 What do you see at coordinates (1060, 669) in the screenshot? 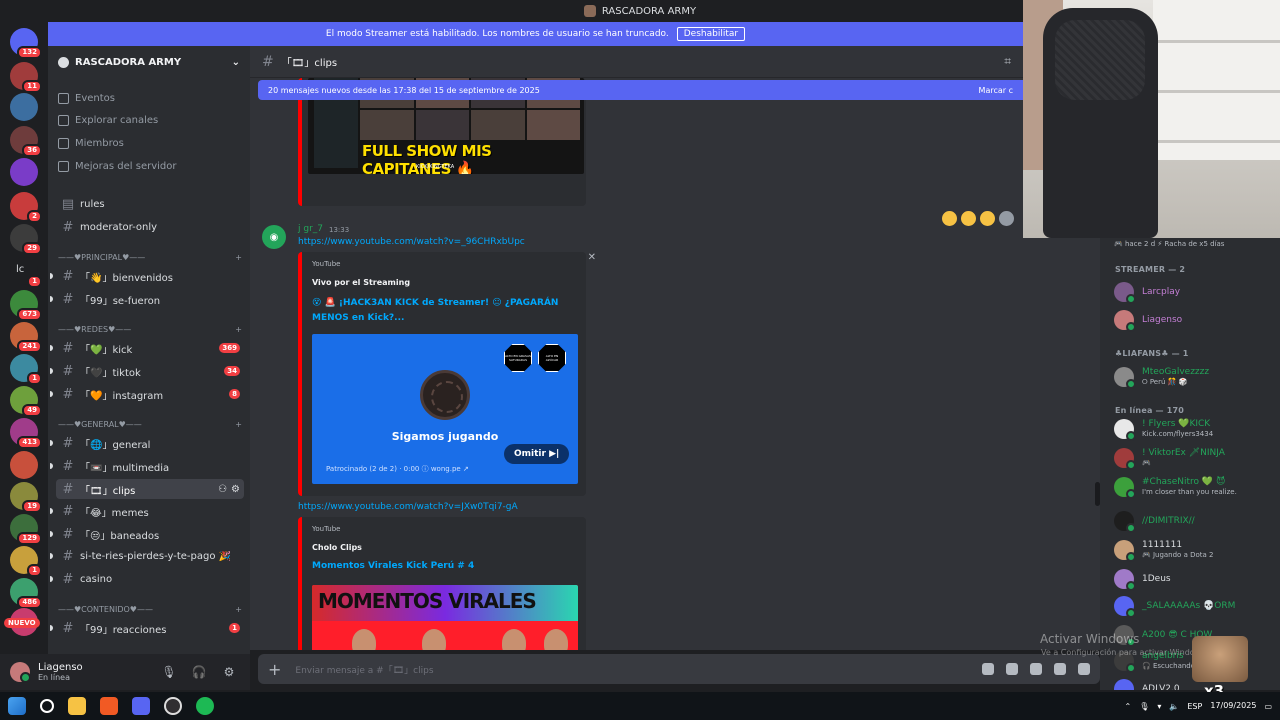
I see `emoji-icon` at bounding box center [1060, 669].